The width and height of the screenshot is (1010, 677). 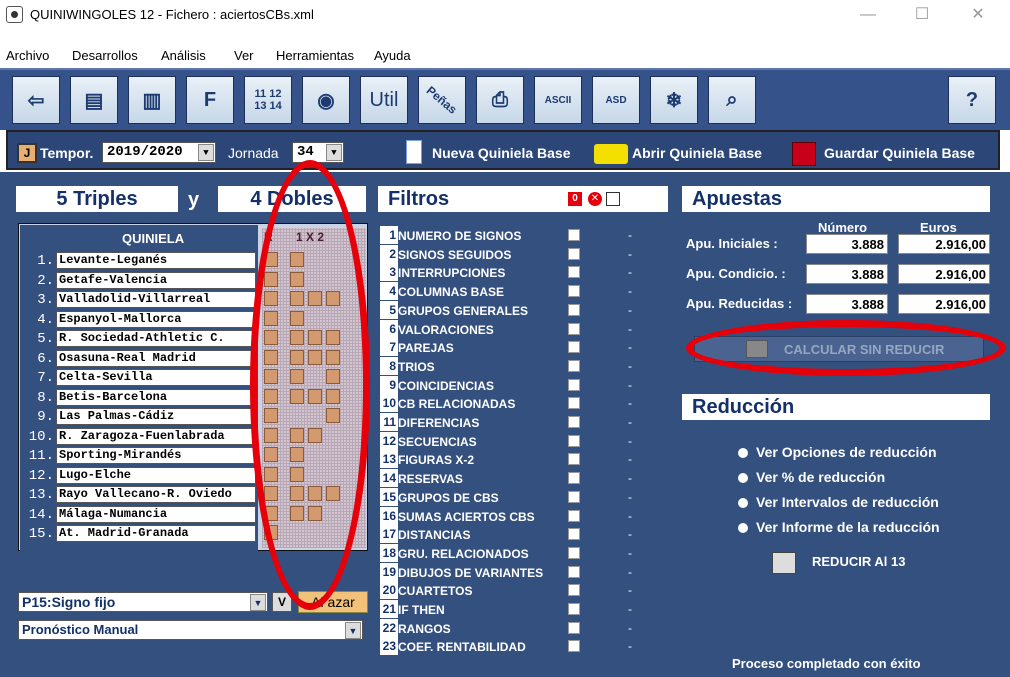 I want to click on filter-name: IF THEN, so click(x=421, y=610).